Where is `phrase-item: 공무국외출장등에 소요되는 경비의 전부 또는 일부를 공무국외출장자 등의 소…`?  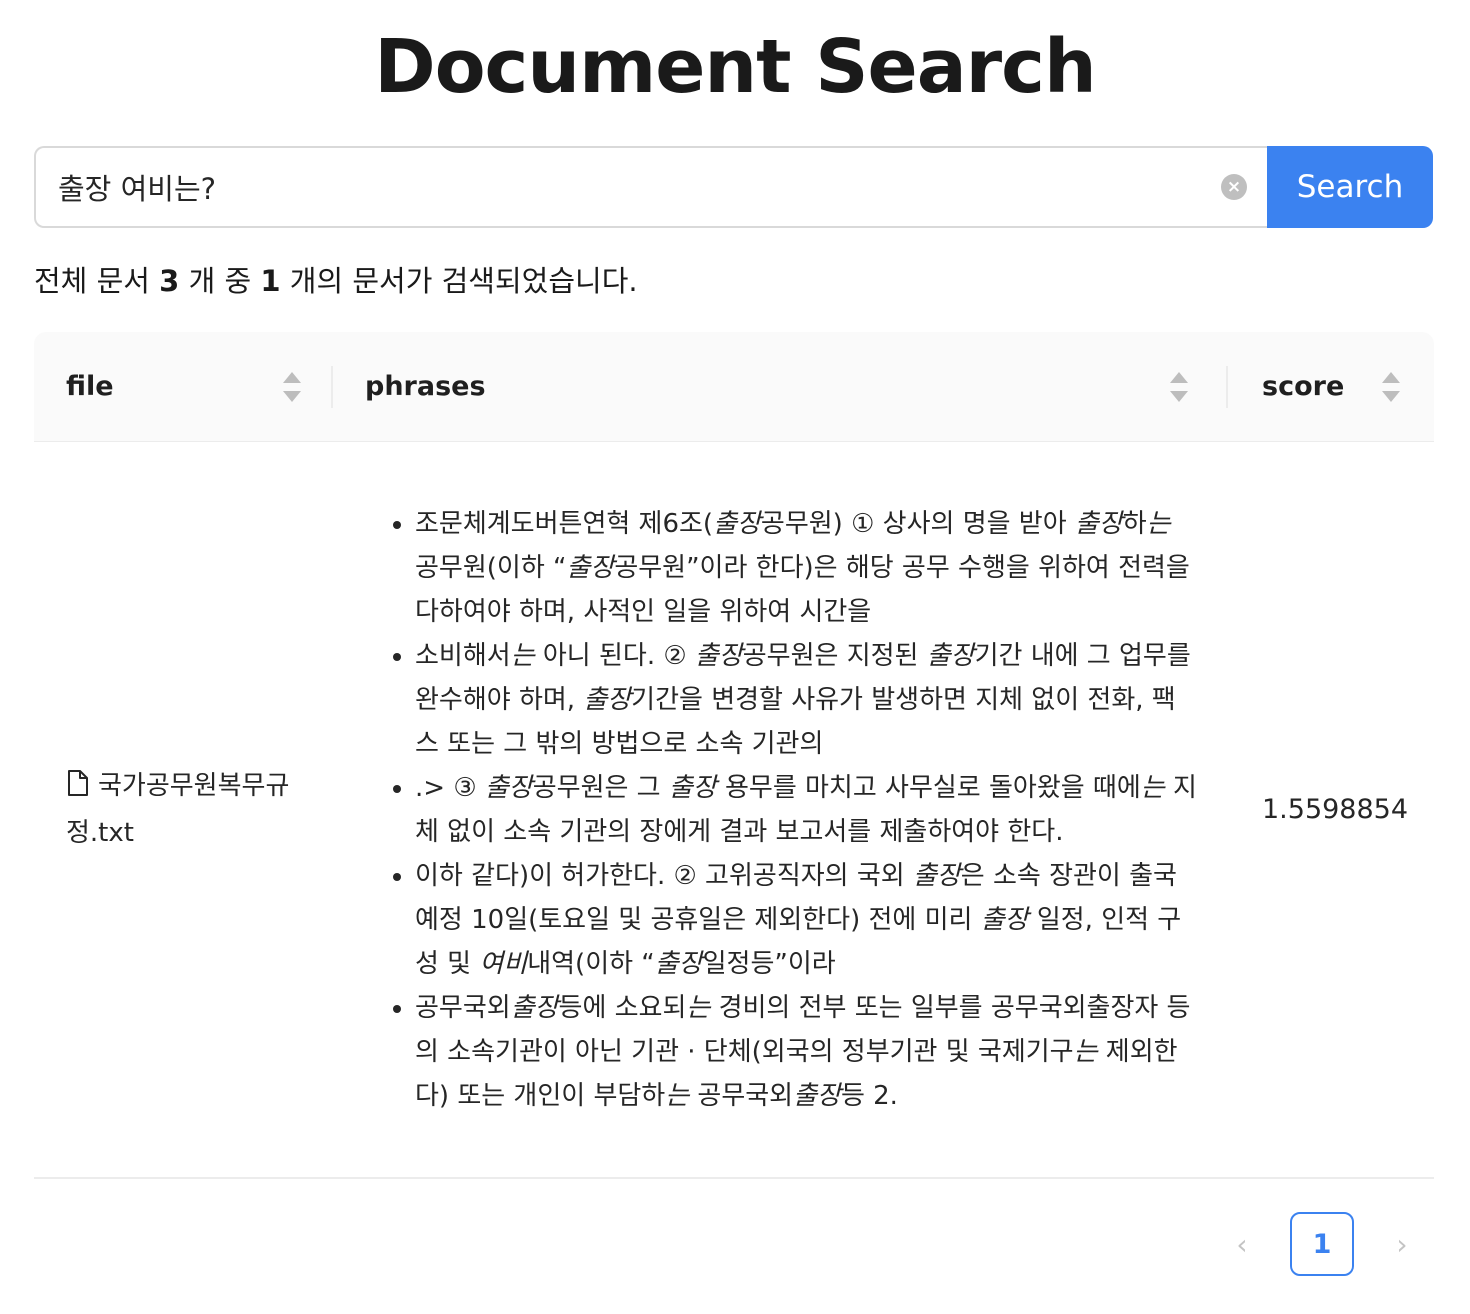
phrase-item: 공무국외출장등에 소요되는 경비의 전부 또는 일부를 공무국외출장자 등의 소… is located at coordinates (806, 1052).